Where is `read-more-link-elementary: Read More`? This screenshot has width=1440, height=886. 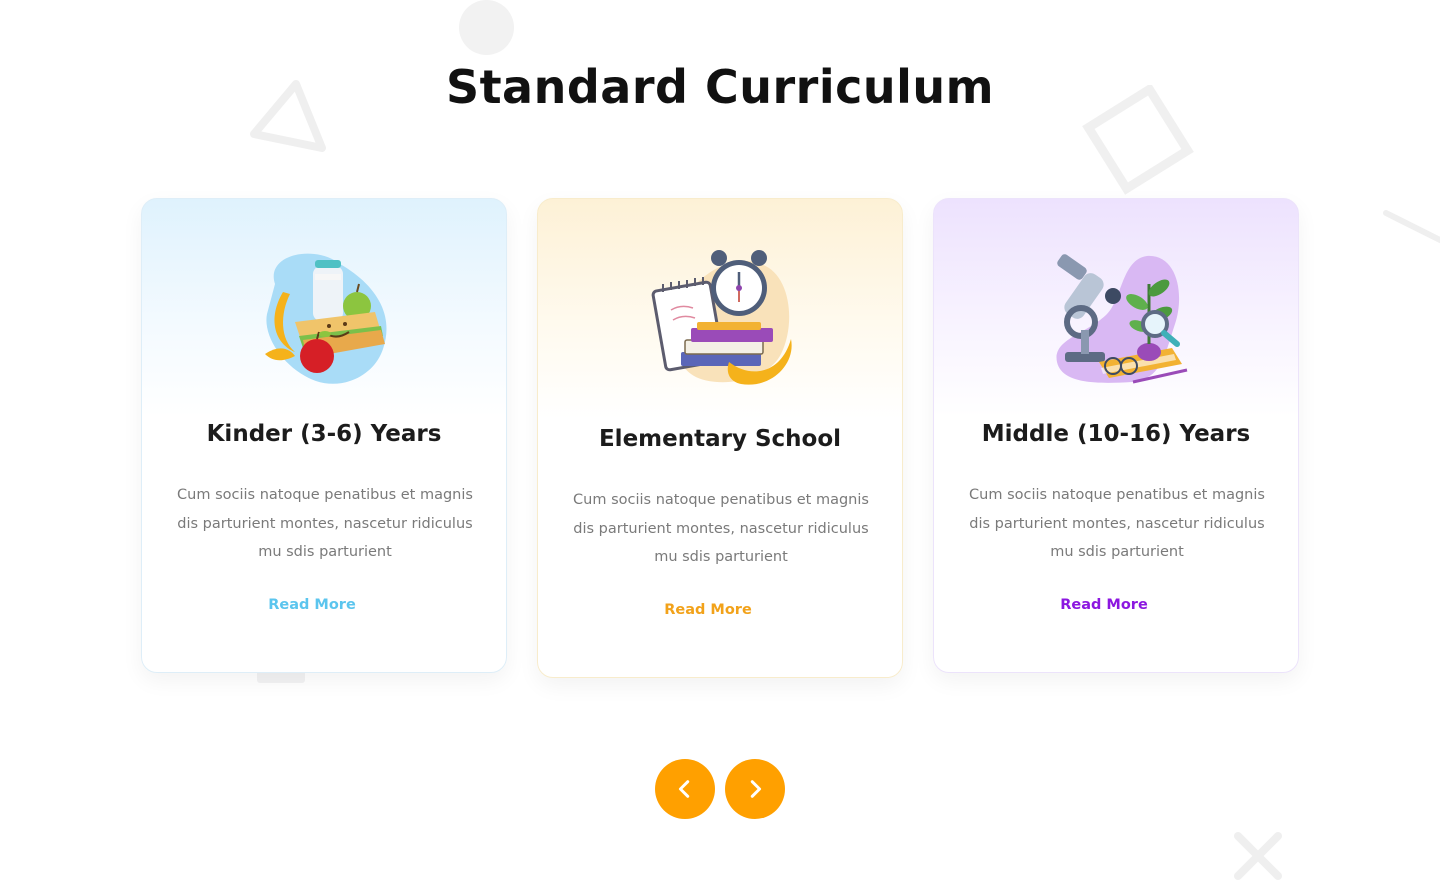 read-more-link-elementary: Read More is located at coordinates (708, 610).